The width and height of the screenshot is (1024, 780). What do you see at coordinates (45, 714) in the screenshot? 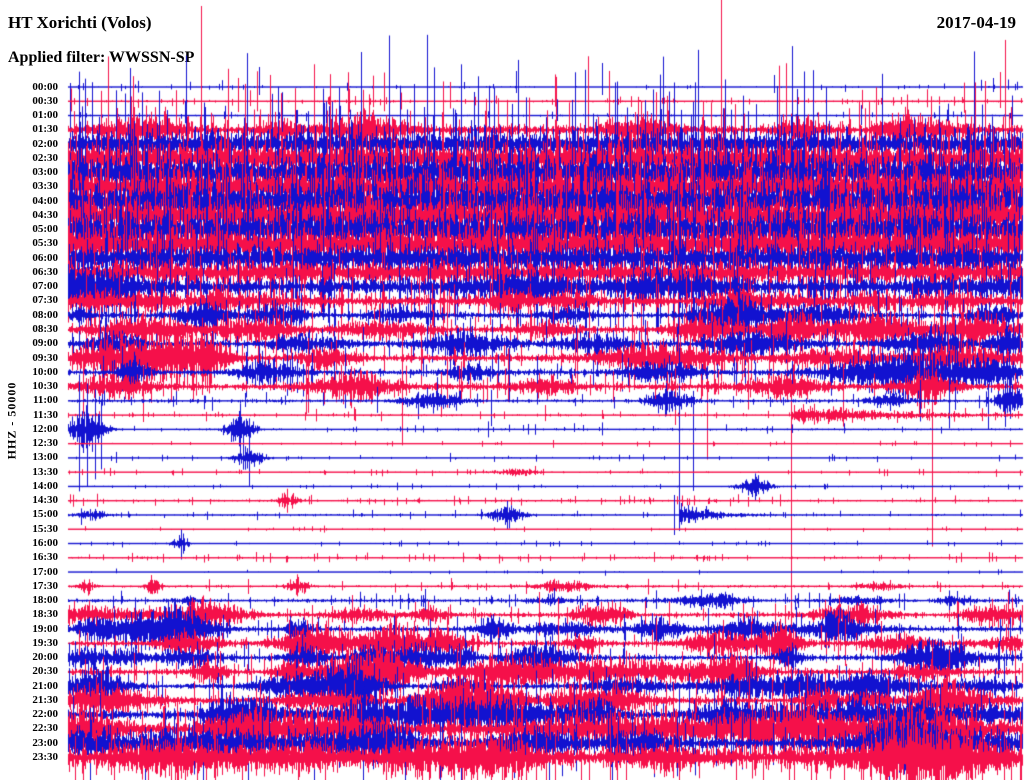
I see `time-label: 22:00` at bounding box center [45, 714].